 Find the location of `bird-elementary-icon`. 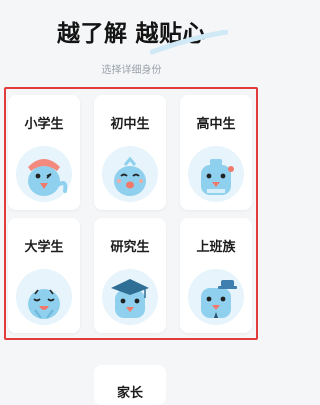

bird-elementary-icon is located at coordinates (44, 174).